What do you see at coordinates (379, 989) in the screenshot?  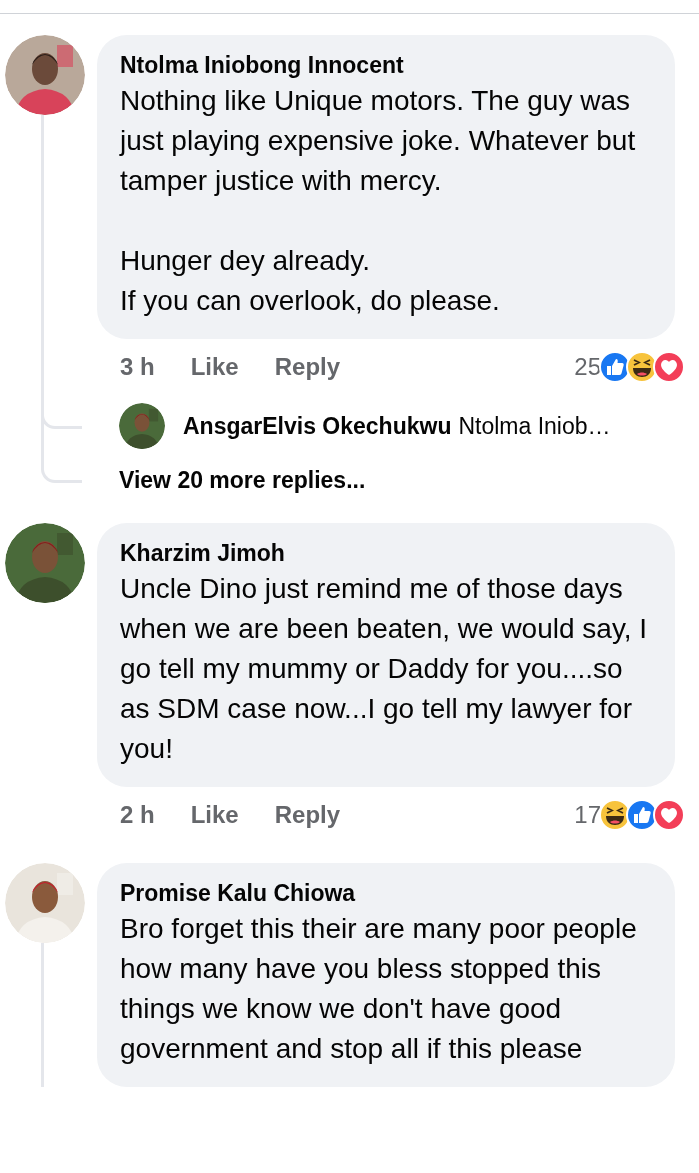 I see `comment-text: Bro forget this their are many poor people how many have you bless stopped this things we know we don't have good government and stop all if this please` at bounding box center [379, 989].